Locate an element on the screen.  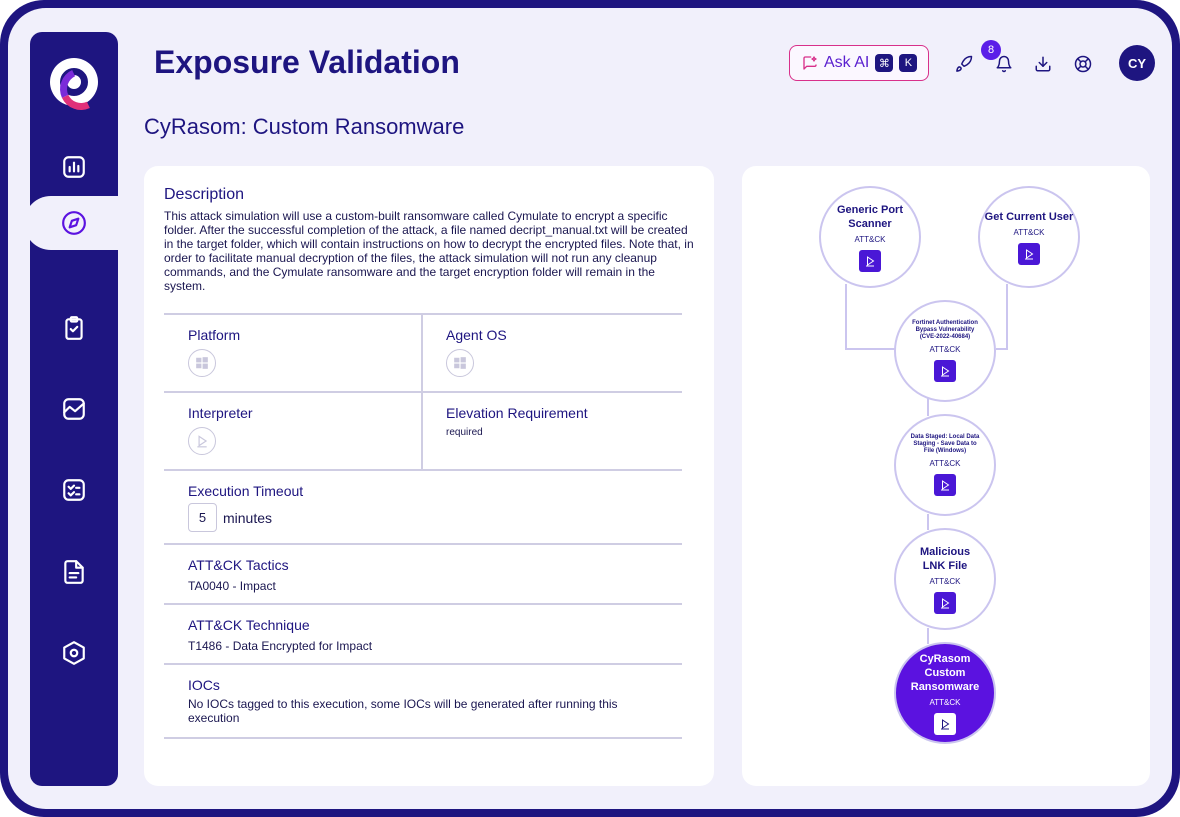
elevation-label: Elevation Requirement is located at coordinates (517, 413).